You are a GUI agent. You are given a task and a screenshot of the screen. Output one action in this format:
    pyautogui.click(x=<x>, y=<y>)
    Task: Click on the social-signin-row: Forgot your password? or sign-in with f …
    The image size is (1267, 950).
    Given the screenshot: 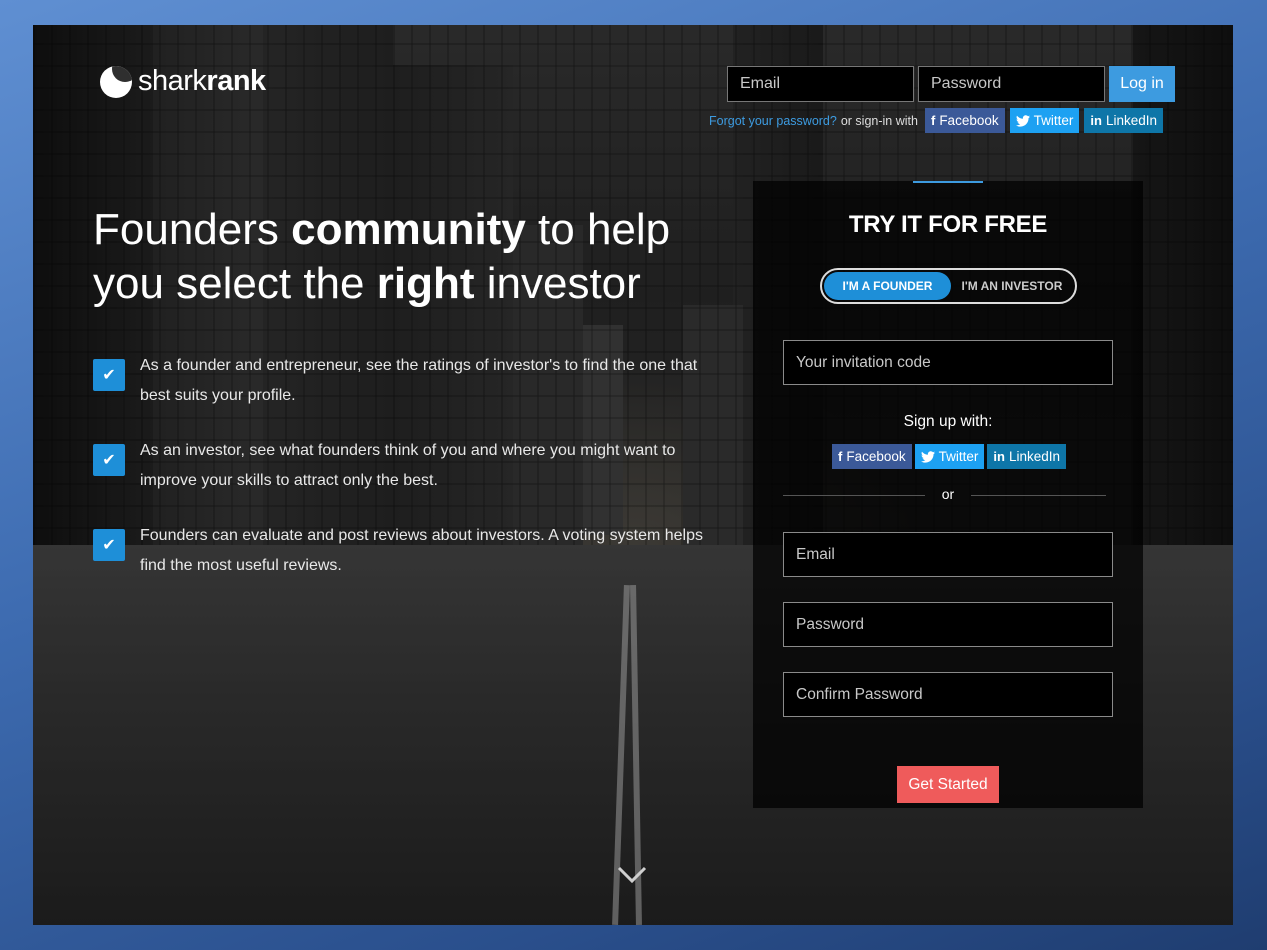 What is the action you would take?
    pyautogui.click(x=938, y=120)
    